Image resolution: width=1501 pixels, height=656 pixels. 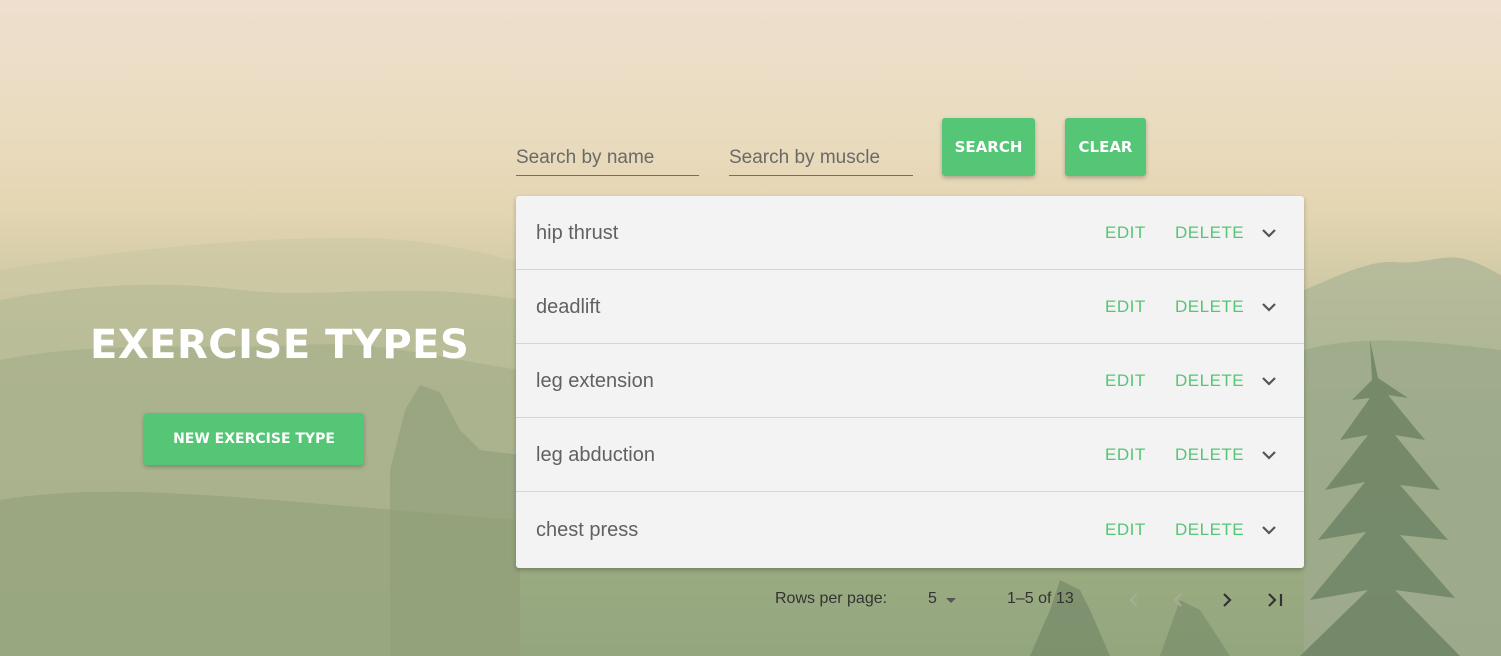 What do you see at coordinates (910, 530) in the screenshot?
I see `table-row: chest press EDIT DELETE` at bounding box center [910, 530].